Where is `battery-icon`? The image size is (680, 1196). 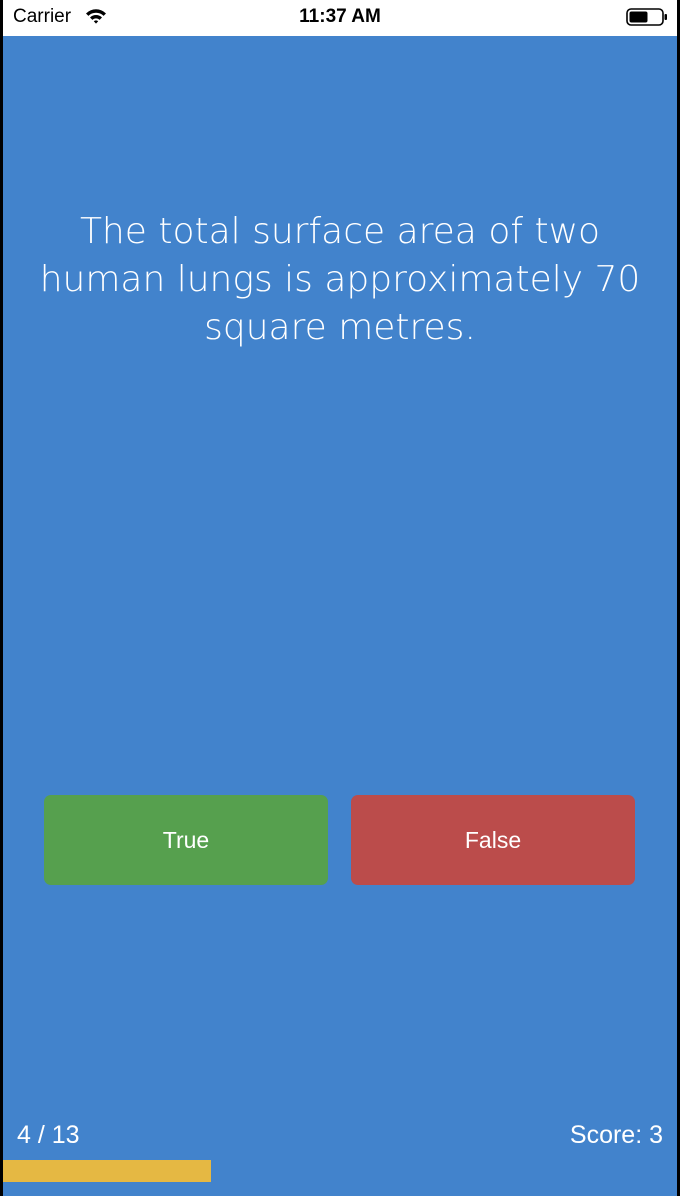
battery-icon is located at coordinates (646, 17).